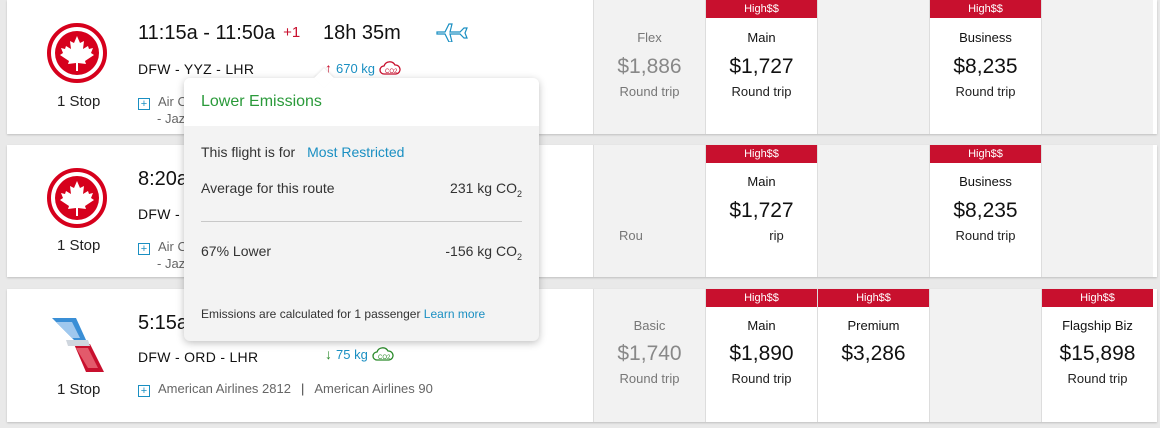 Image resolution: width=1160 pixels, height=428 pixels. What do you see at coordinates (649, 211) in the screenshot?
I see `fare-flex: Rou` at bounding box center [649, 211].